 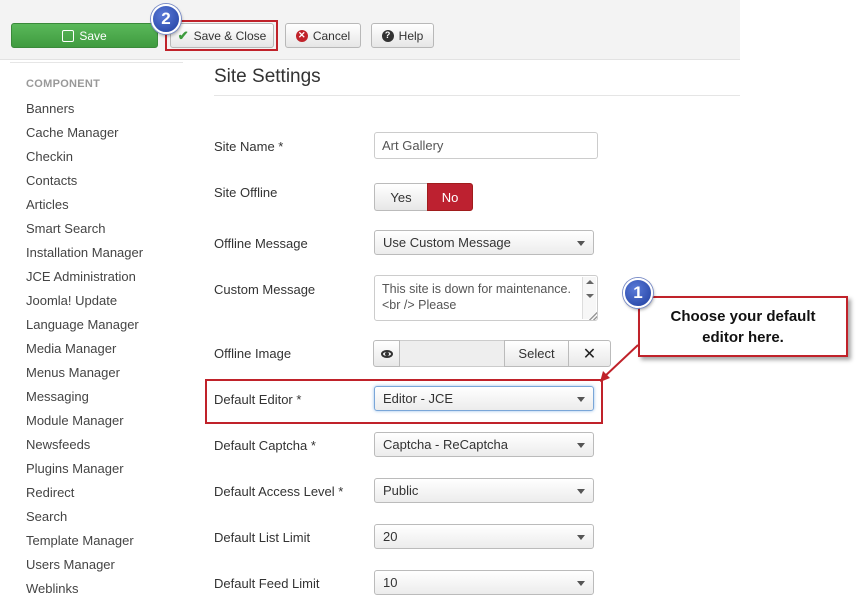 What do you see at coordinates (75, 468) in the screenshot?
I see `sidebar-item-plugins-manager: Plugins Manager` at bounding box center [75, 468].